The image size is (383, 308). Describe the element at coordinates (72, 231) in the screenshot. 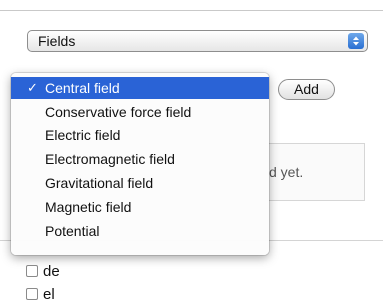

I see `menu-item-label: Potential` at that location.